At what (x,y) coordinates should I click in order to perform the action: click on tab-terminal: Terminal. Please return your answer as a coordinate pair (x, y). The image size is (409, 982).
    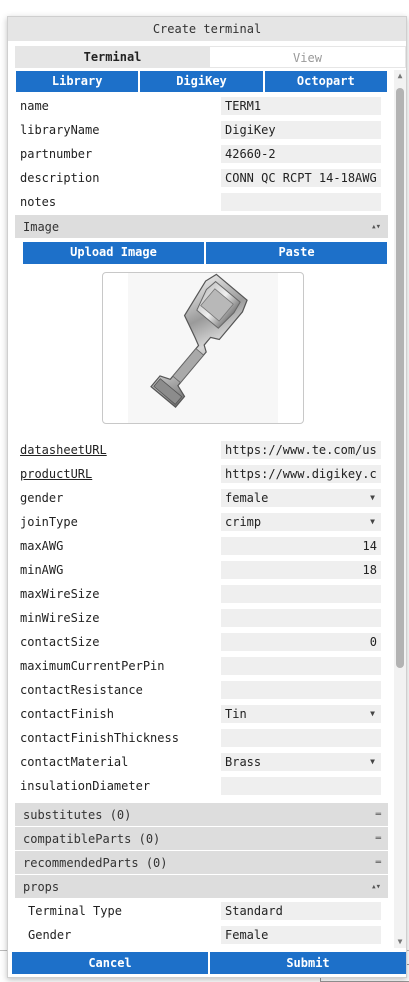
    Looking at the image, I should click on (112, 57).